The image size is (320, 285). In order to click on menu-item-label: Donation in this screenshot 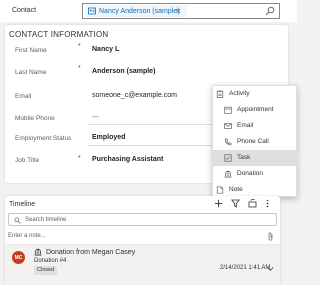, I will do `click(250, 173)`.